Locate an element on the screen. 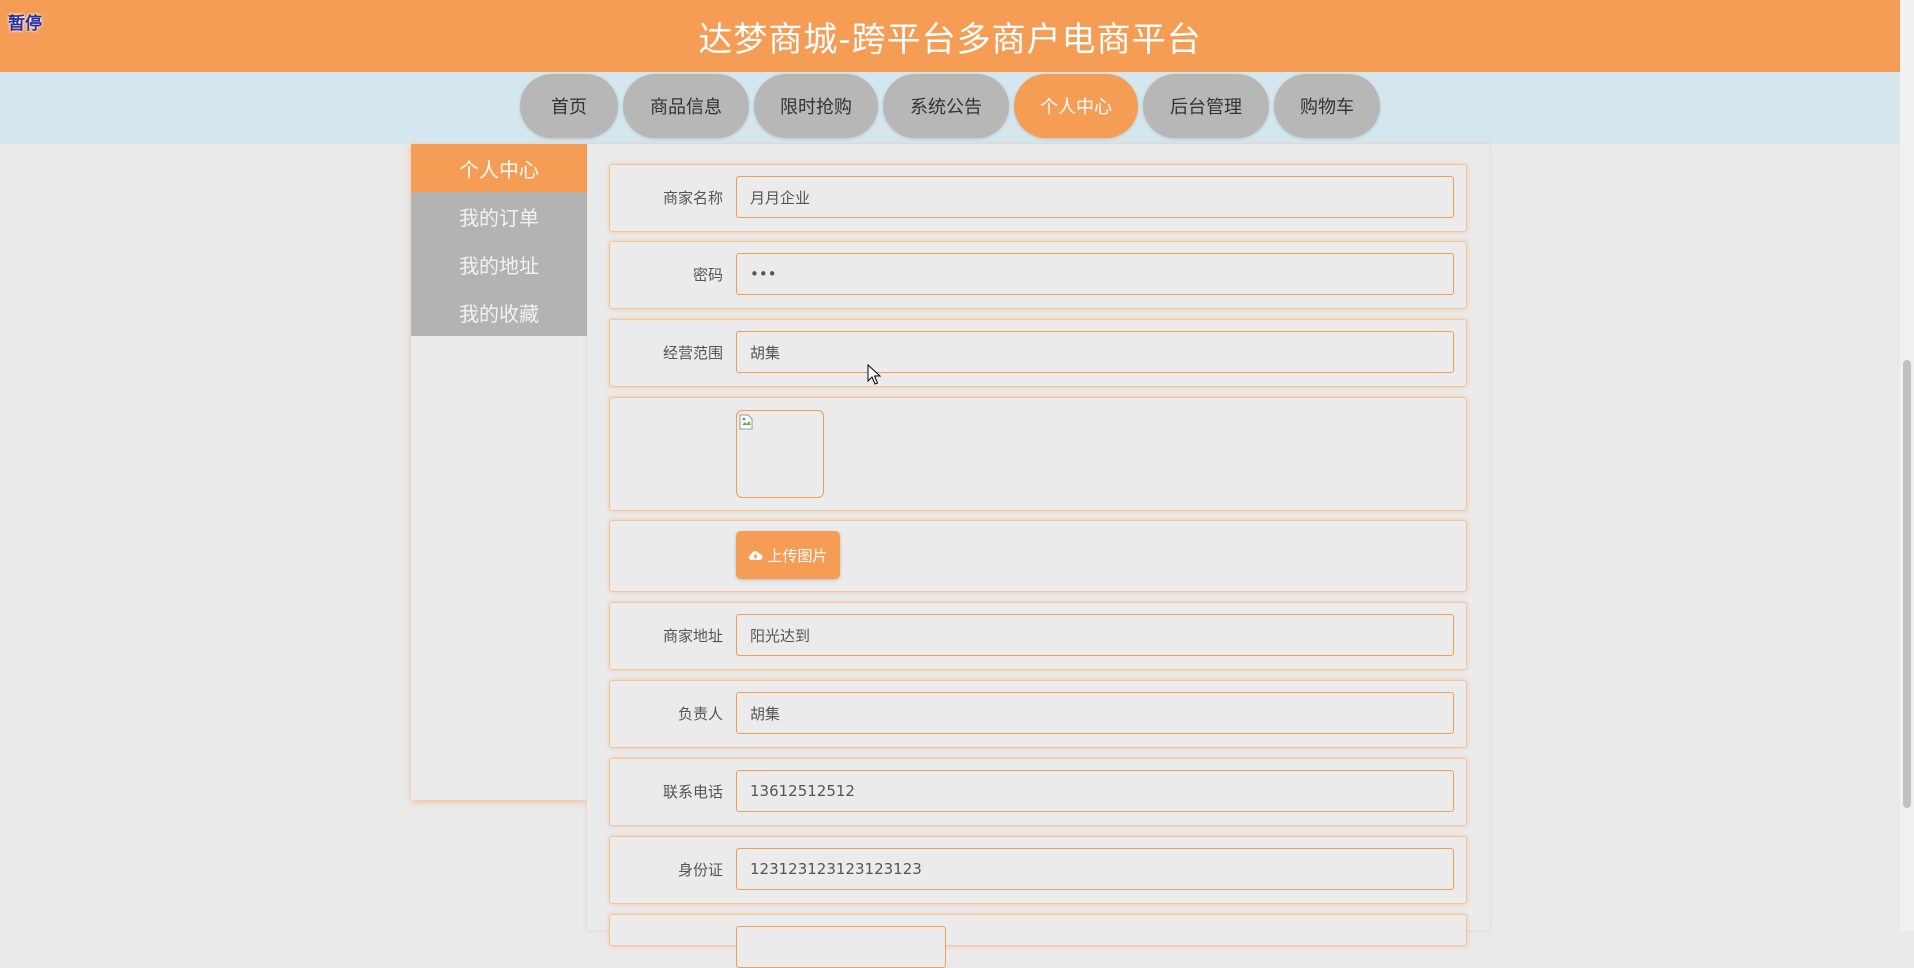 Image resolution: width=1914 pixels, height=968 pixels. merchant-address-label: 商家地址 is located at coordinates (692, 636).